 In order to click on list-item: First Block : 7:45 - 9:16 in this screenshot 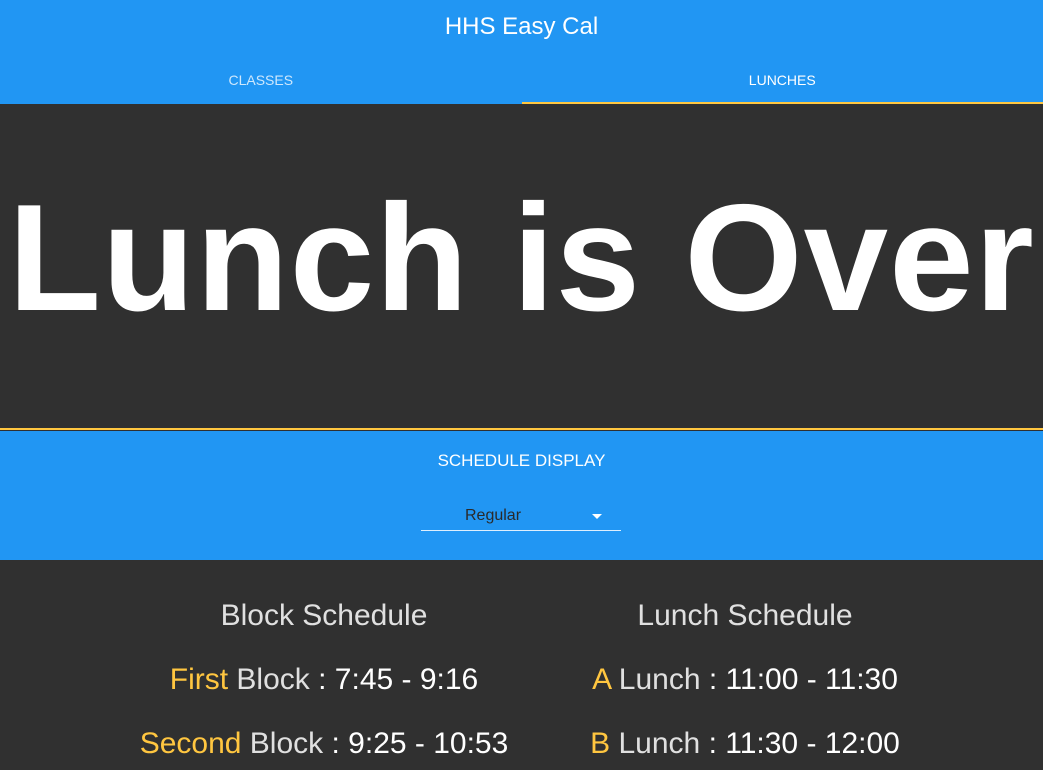, I will do `click(324, 680)`.